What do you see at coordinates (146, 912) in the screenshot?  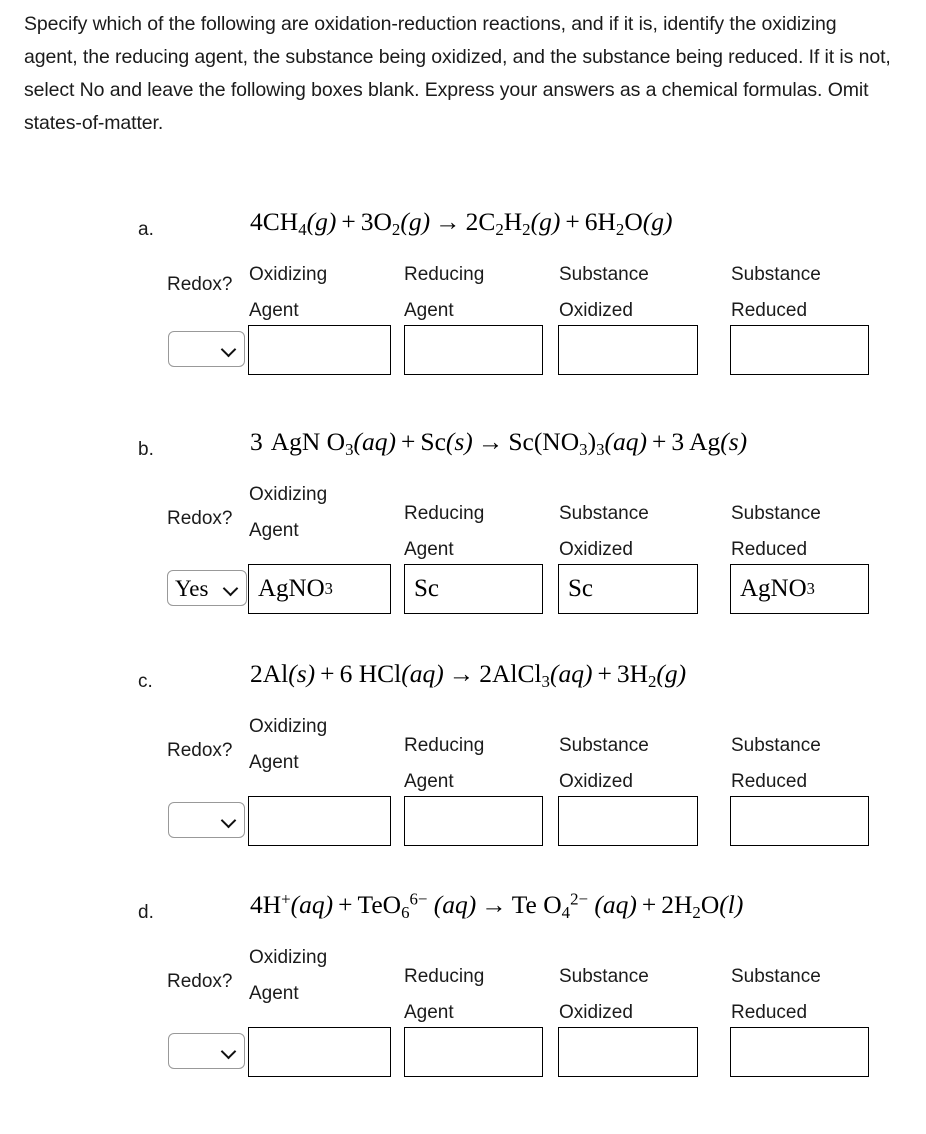 I see `problem-label-d: d.` at bounding box center [146, 912].